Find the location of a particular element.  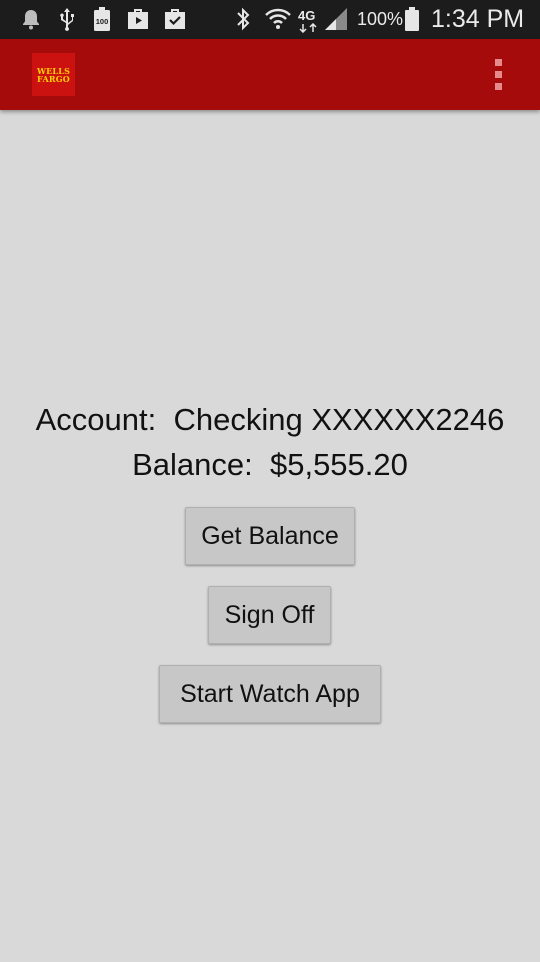

bluetooth-icon is located at coordinates (243, 19).